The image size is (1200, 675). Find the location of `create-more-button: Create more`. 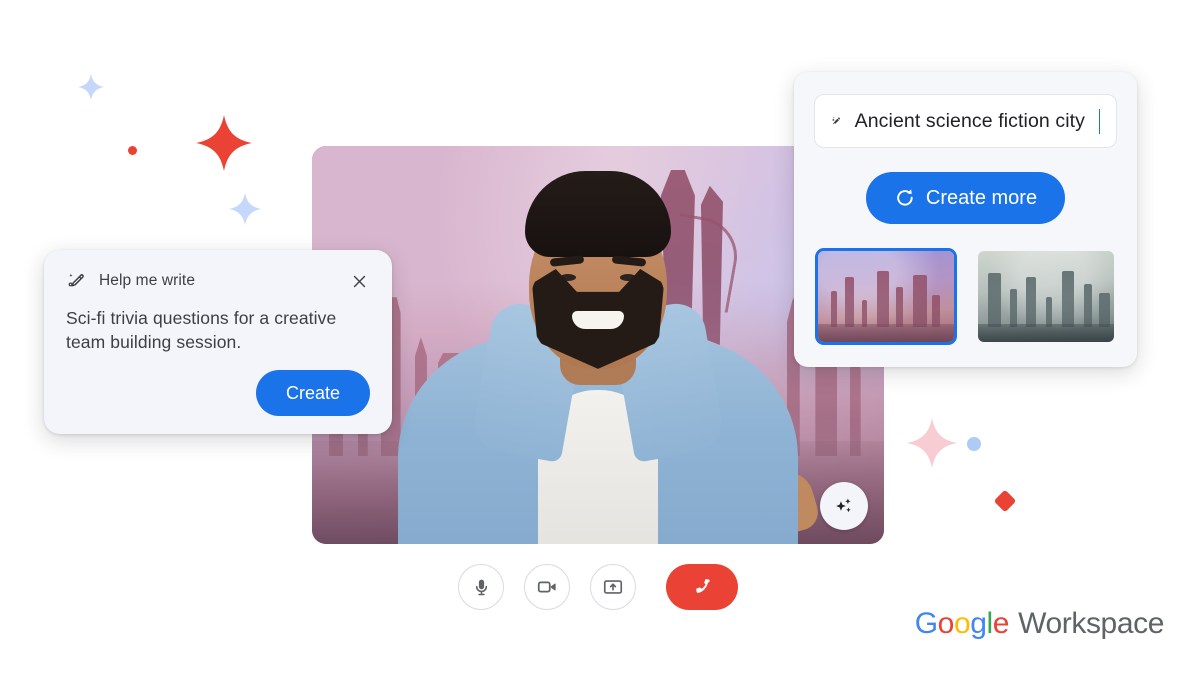

create-more-button: Create more is located at coordinates (965, 198).